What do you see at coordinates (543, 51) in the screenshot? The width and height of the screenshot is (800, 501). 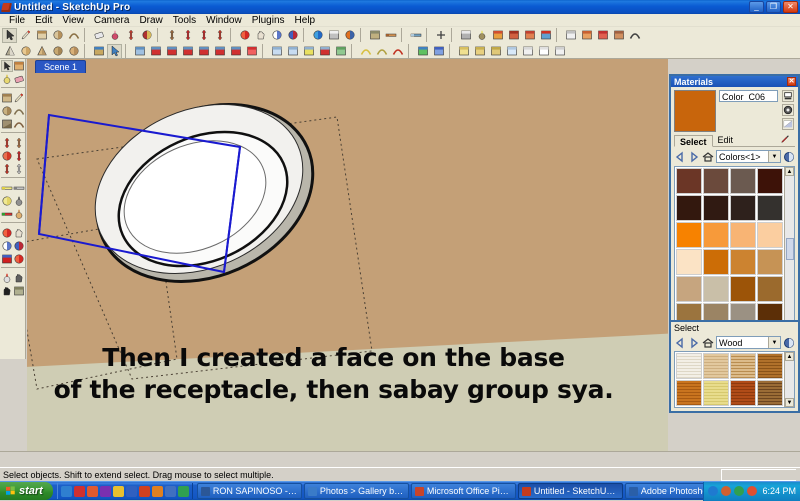 I see `sandbox-detail` at bounding box center [543, 51].